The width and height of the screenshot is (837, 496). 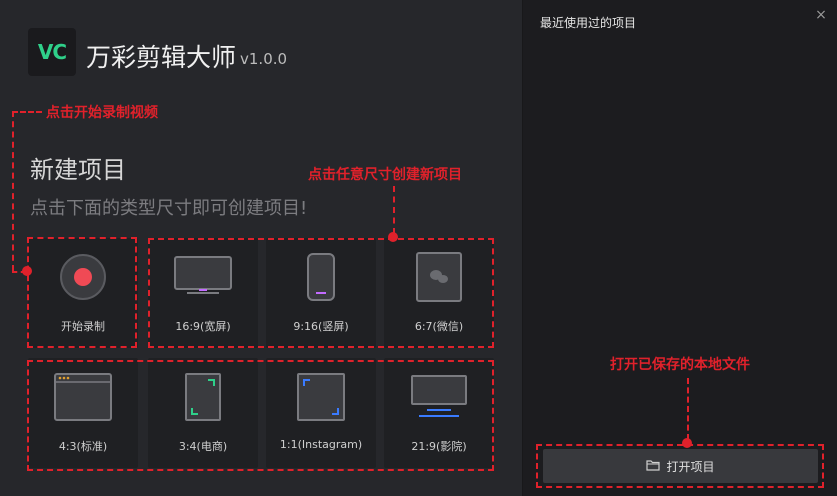 What do you see at coordinates (260, 415) in the screenshot?
I see `highlight-size-tiles-bottom` at bounding box center [260, 415].